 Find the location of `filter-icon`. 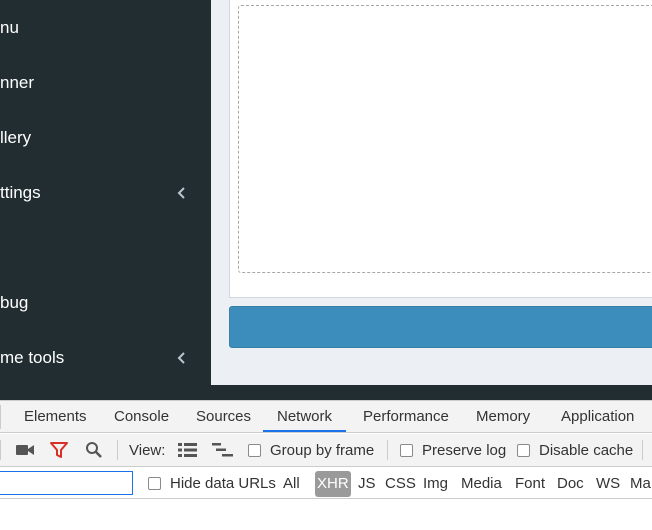

filter-icon is located at coordinates (59, 450).